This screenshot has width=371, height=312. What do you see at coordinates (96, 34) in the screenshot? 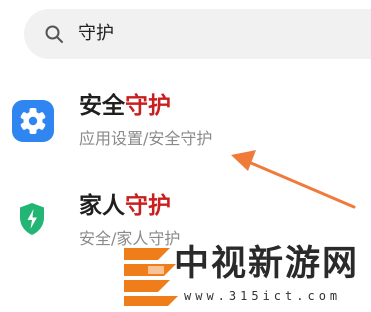
I see `search-input: 守护` at bounding box center [96, 34].